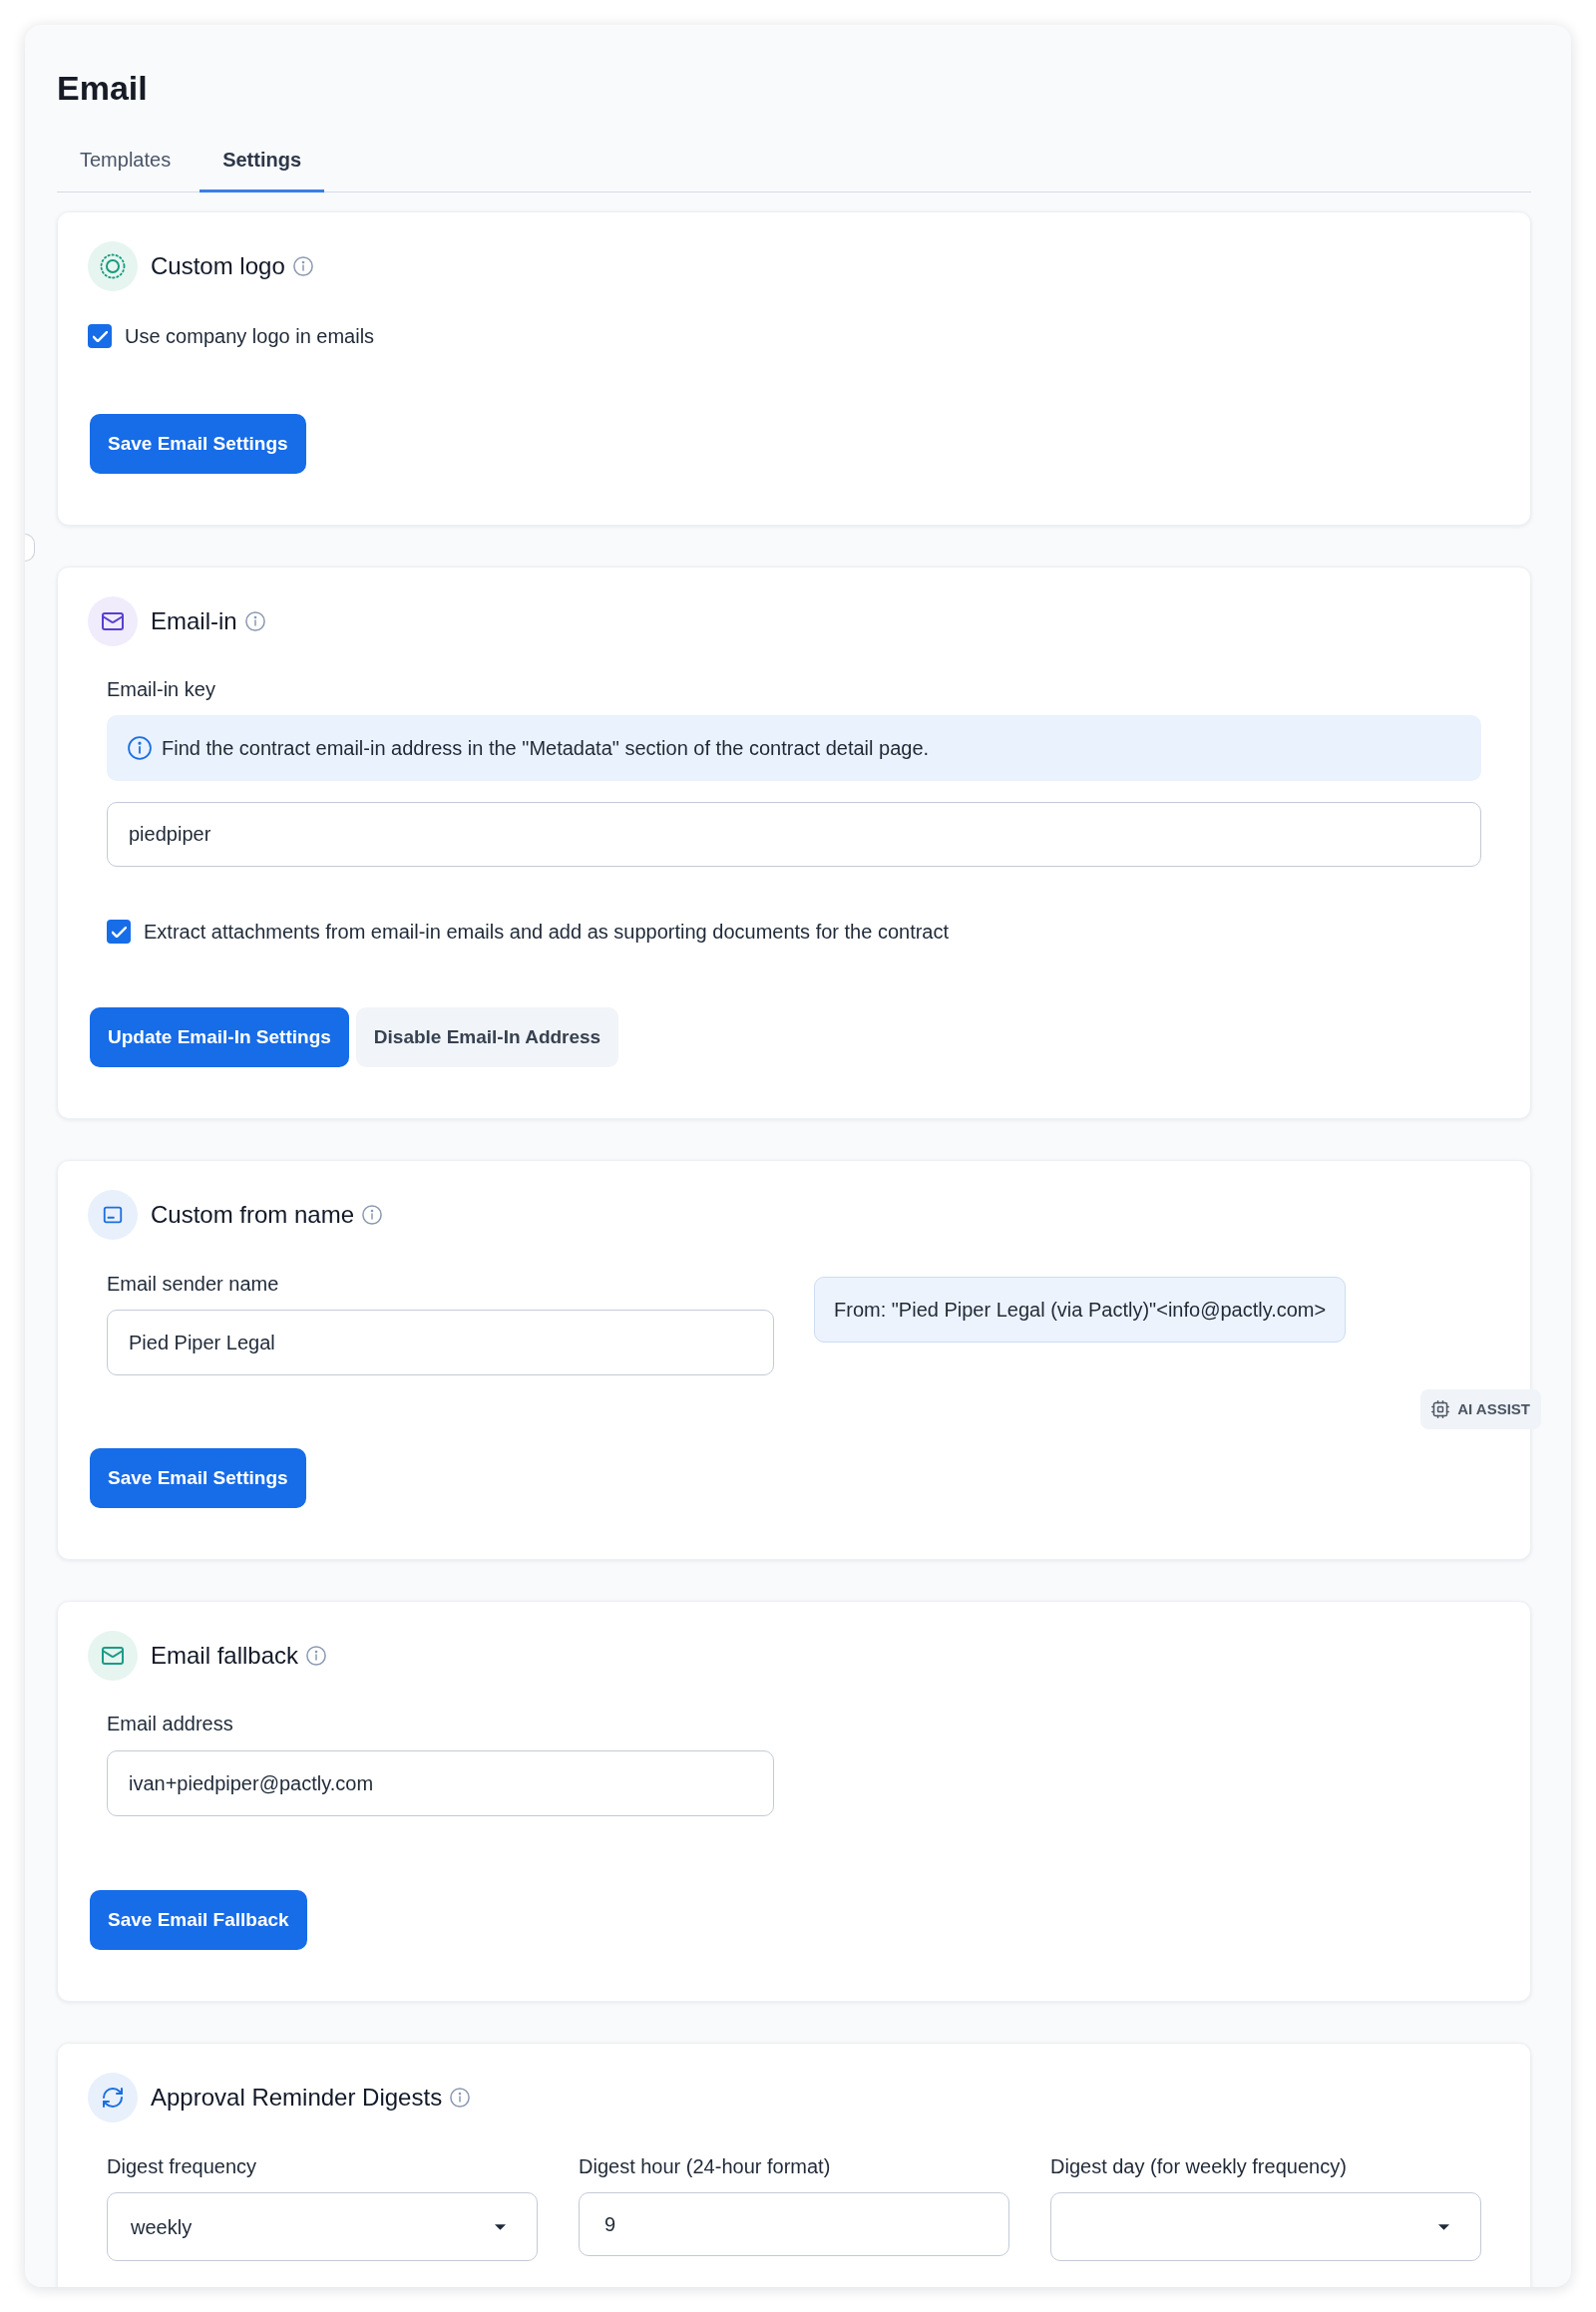 Image resolution: width=1596 pixels, height=2312 pixels. What do you see at coordinates (225, 1656) in the screenshot?
I see `section-title: Email fallback` at bounding box center [225, 1656].